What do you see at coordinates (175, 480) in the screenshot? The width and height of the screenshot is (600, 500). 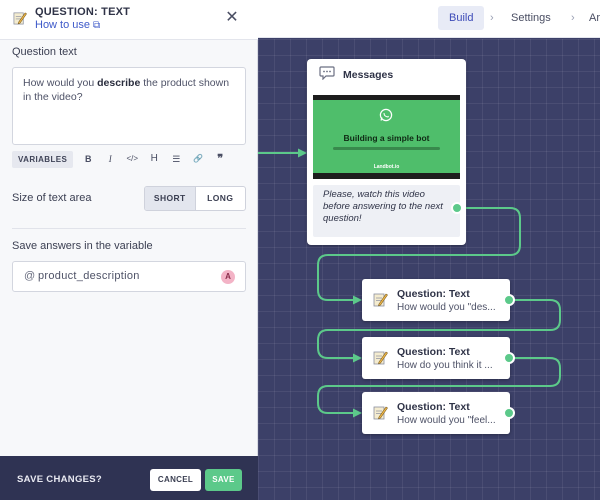 I see `cancel-button: CANCEL` at bounding box center [175, 480].